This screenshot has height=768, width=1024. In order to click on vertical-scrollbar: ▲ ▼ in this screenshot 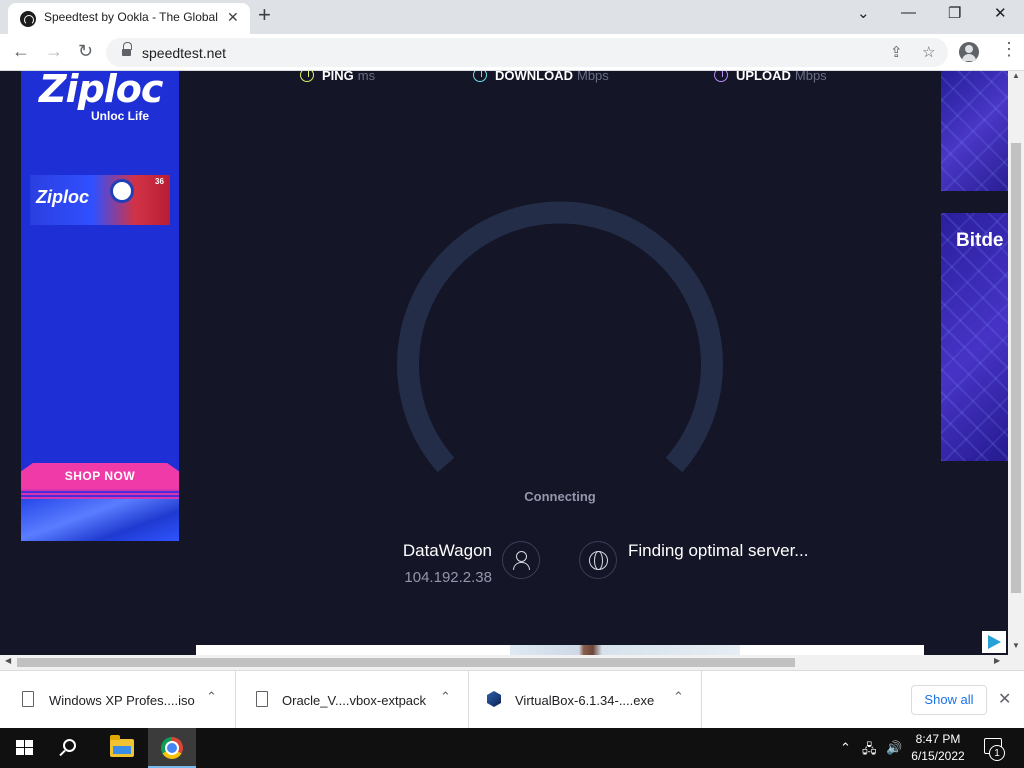, I will do `click(1016, 363)`.